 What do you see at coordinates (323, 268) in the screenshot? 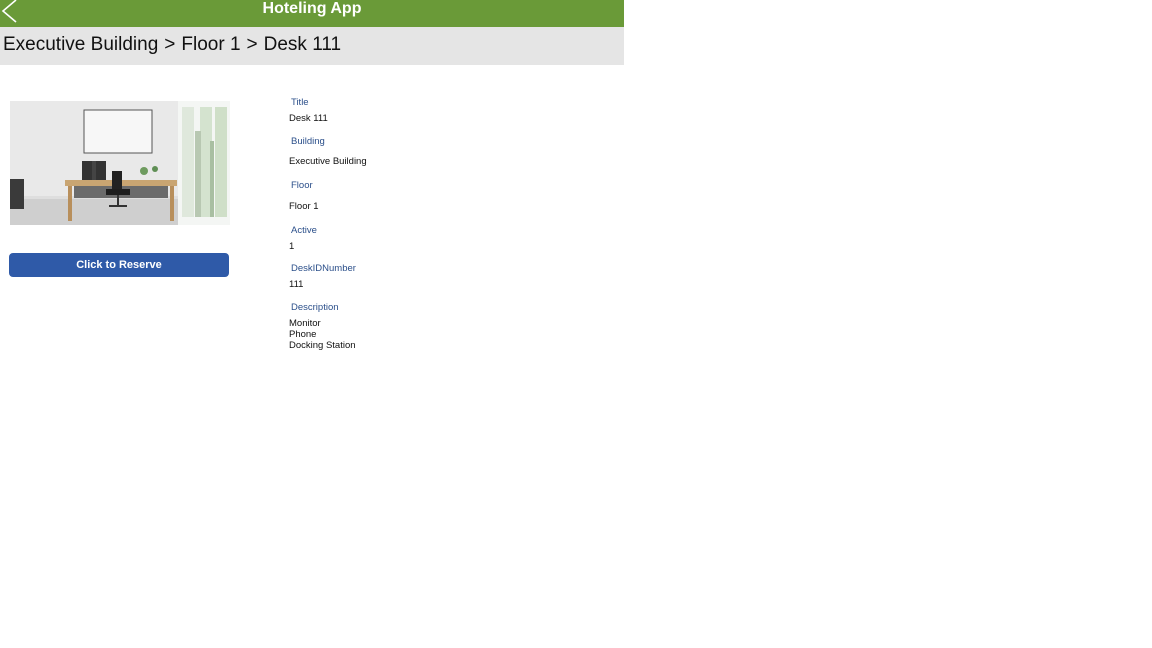
I see `deskid-label: DeskIDNumber` at bounding box center [323, 268].